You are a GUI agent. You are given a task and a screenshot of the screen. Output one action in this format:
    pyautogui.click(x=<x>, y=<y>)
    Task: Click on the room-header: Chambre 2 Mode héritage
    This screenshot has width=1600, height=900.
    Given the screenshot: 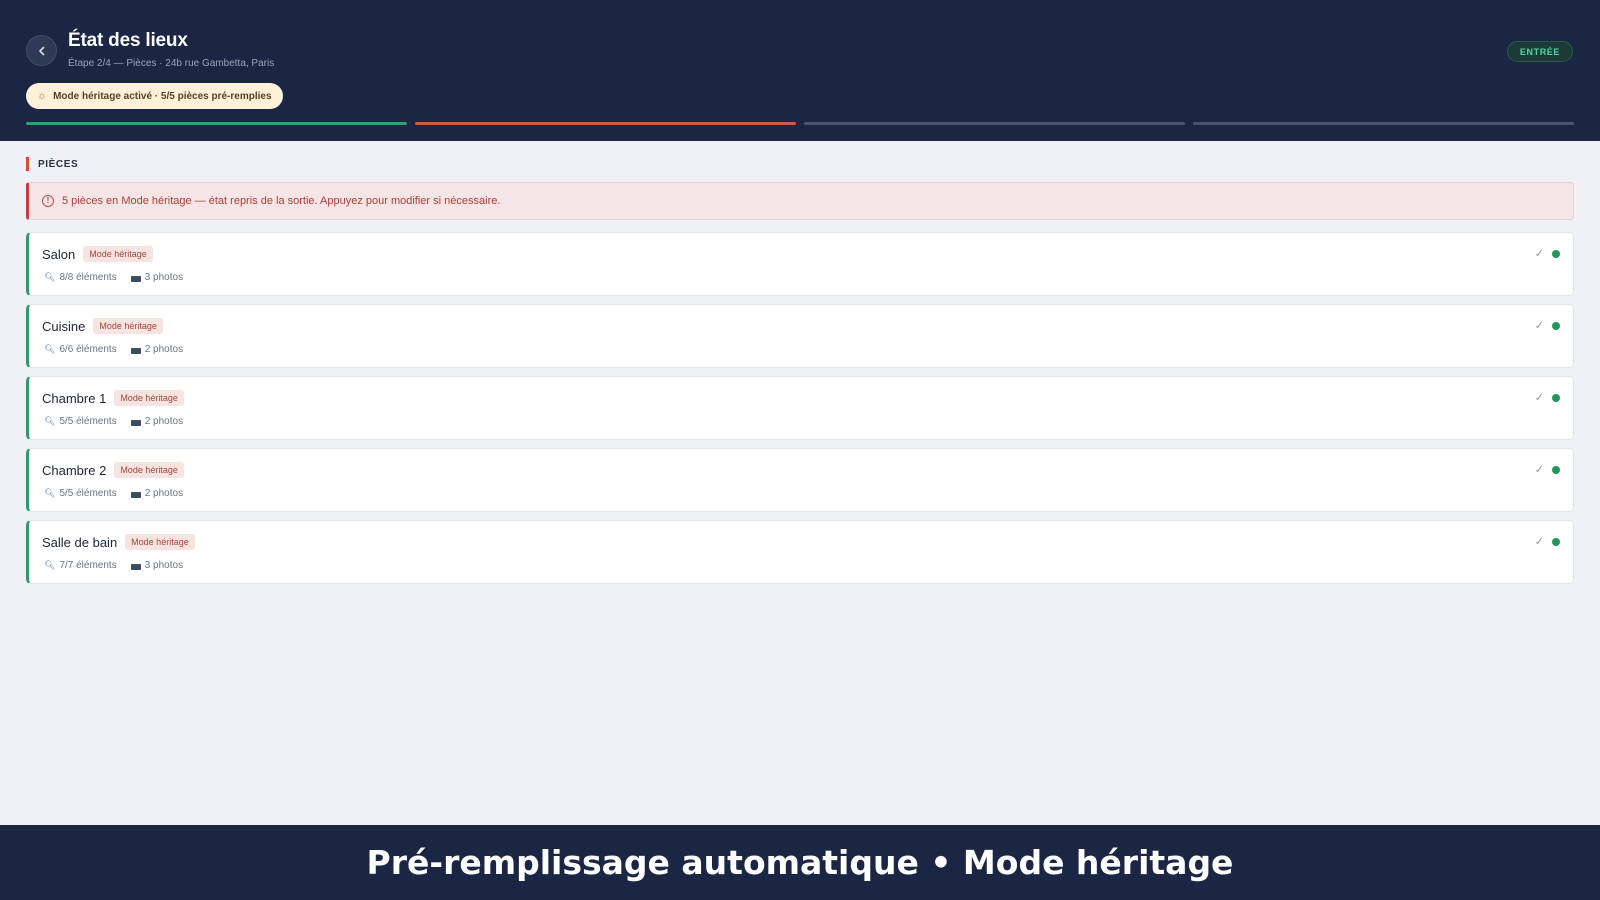 What is the action you would take?
    pyautogui.click(x=113, y=470)
    